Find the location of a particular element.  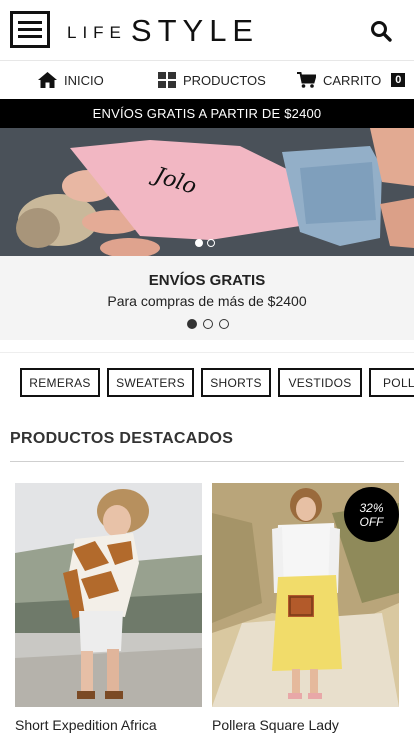

nav-productos-label: PRODUCTOS is located at coordinates (224, 80).